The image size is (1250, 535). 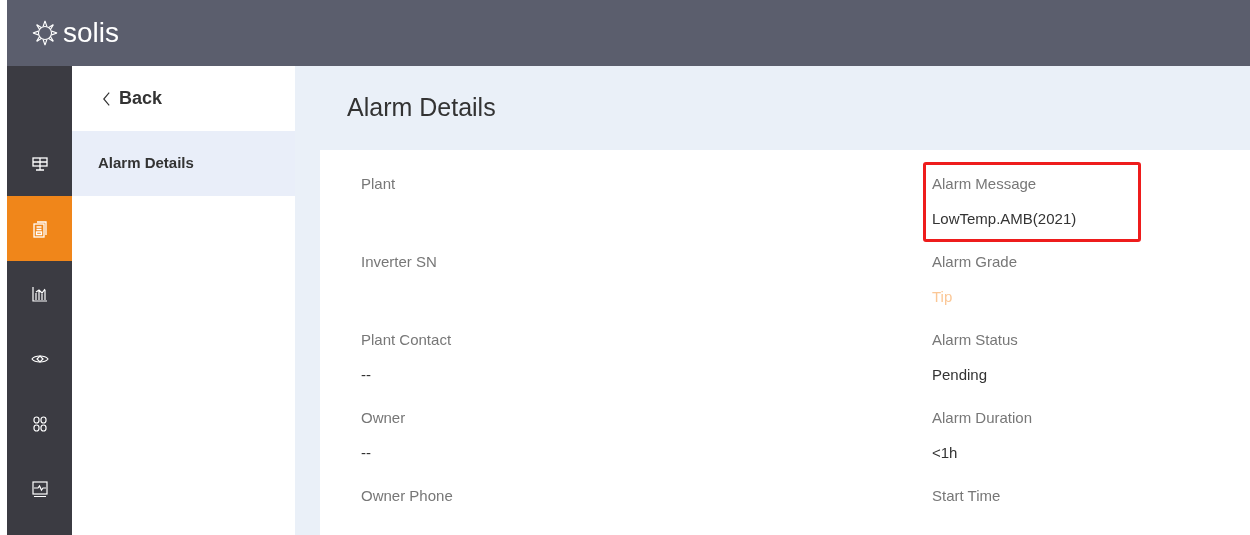 I want to click on back-button: Back, so click(x=183, y=98).